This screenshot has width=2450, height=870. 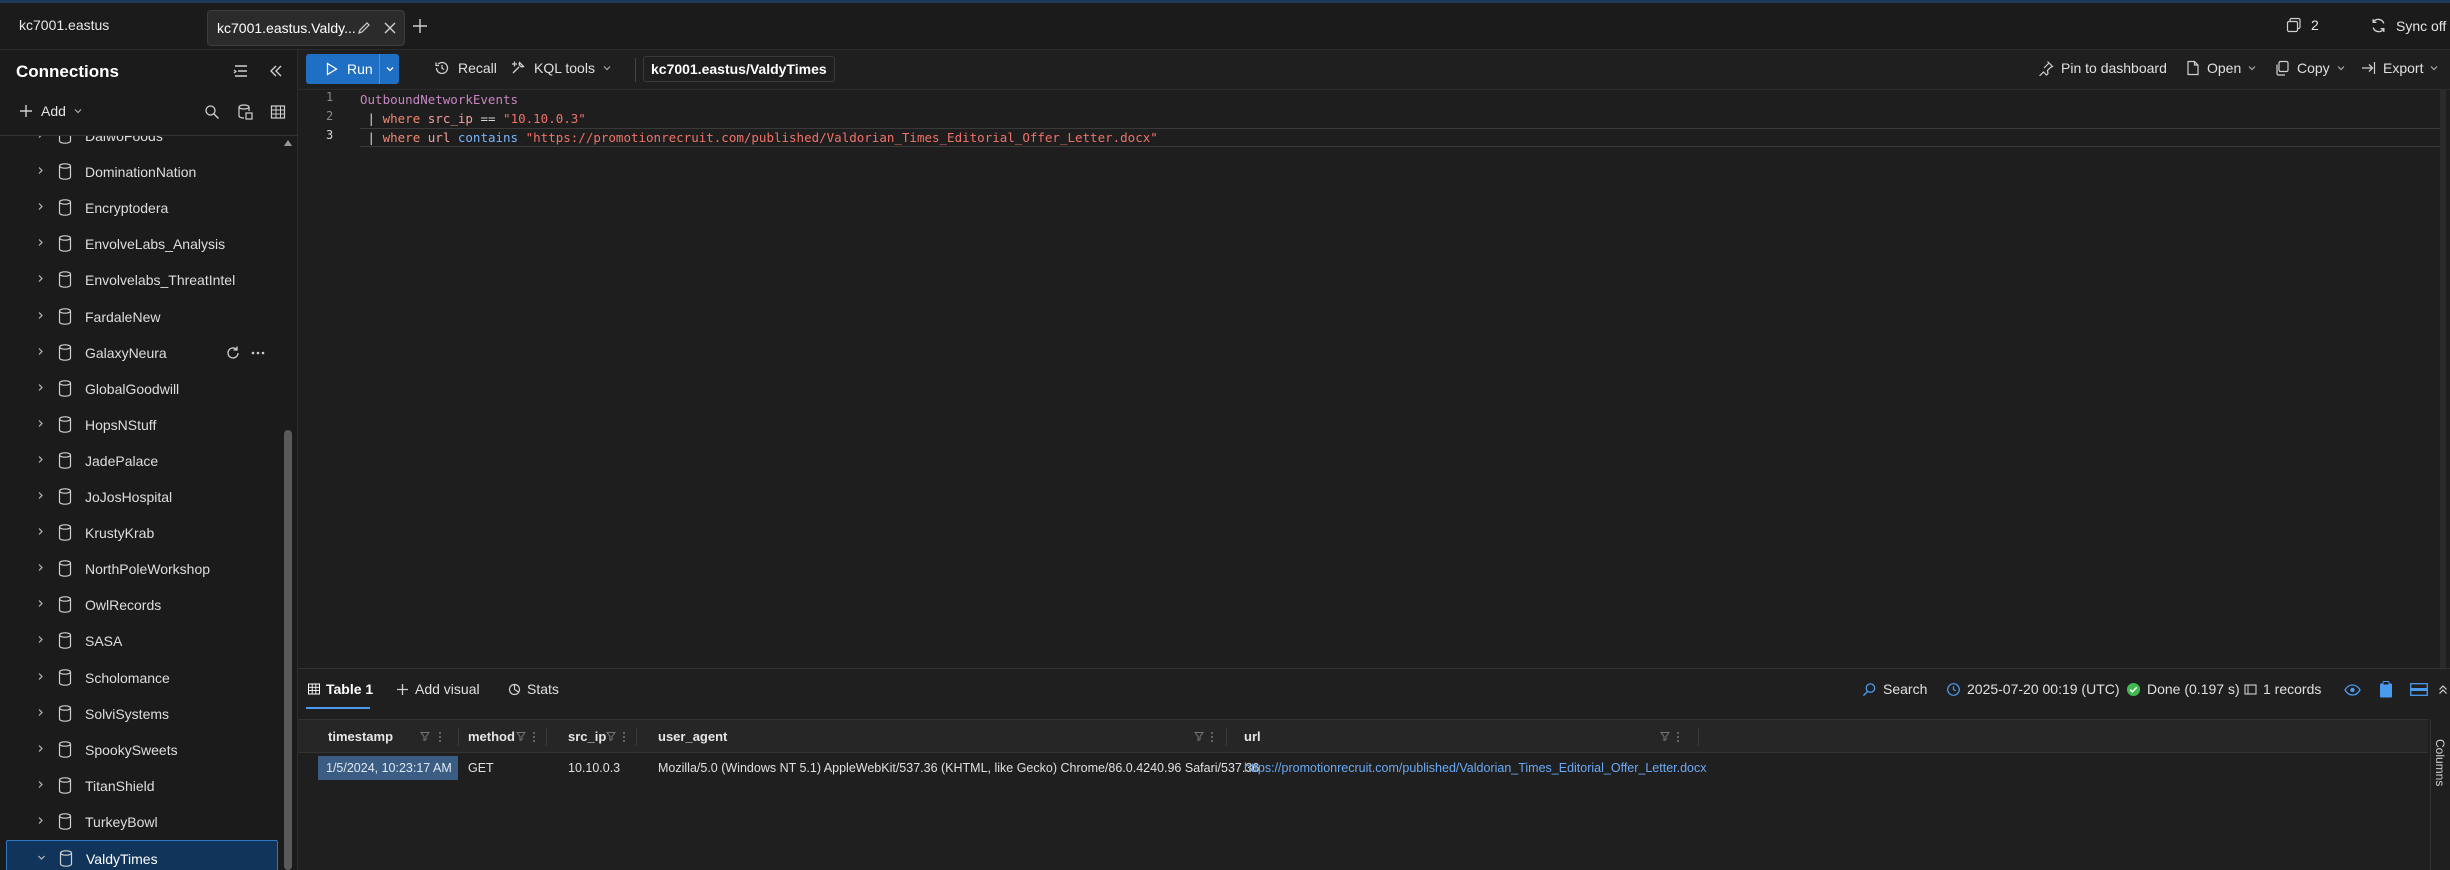 I want to click on refresh-icon, so click(x=233, y=353).